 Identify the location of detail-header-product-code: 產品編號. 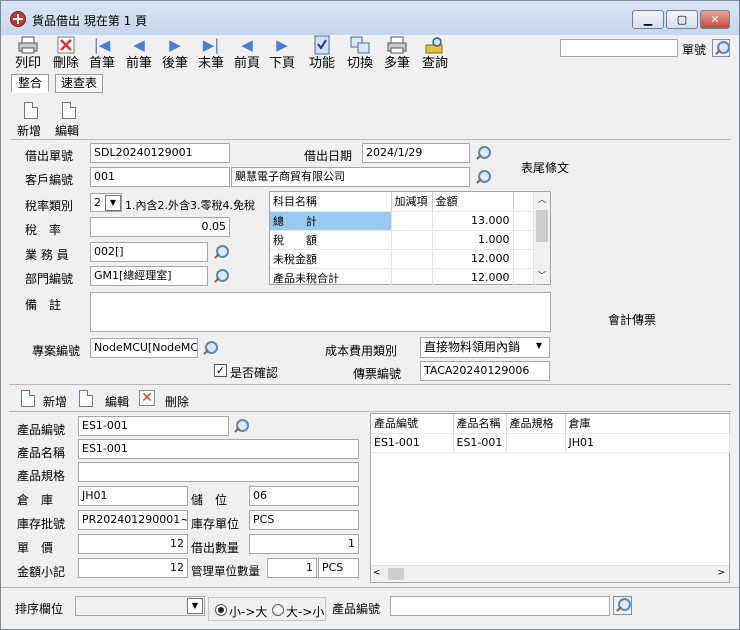
(412, 424).